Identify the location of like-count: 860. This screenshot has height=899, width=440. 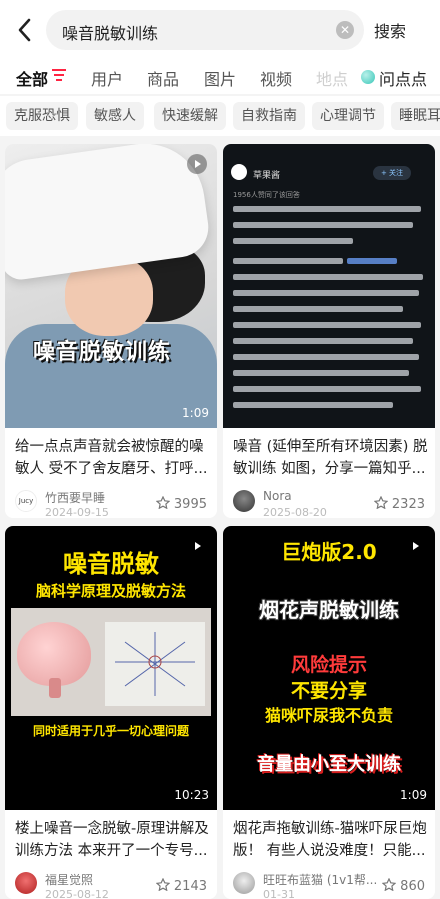
(403, 886).